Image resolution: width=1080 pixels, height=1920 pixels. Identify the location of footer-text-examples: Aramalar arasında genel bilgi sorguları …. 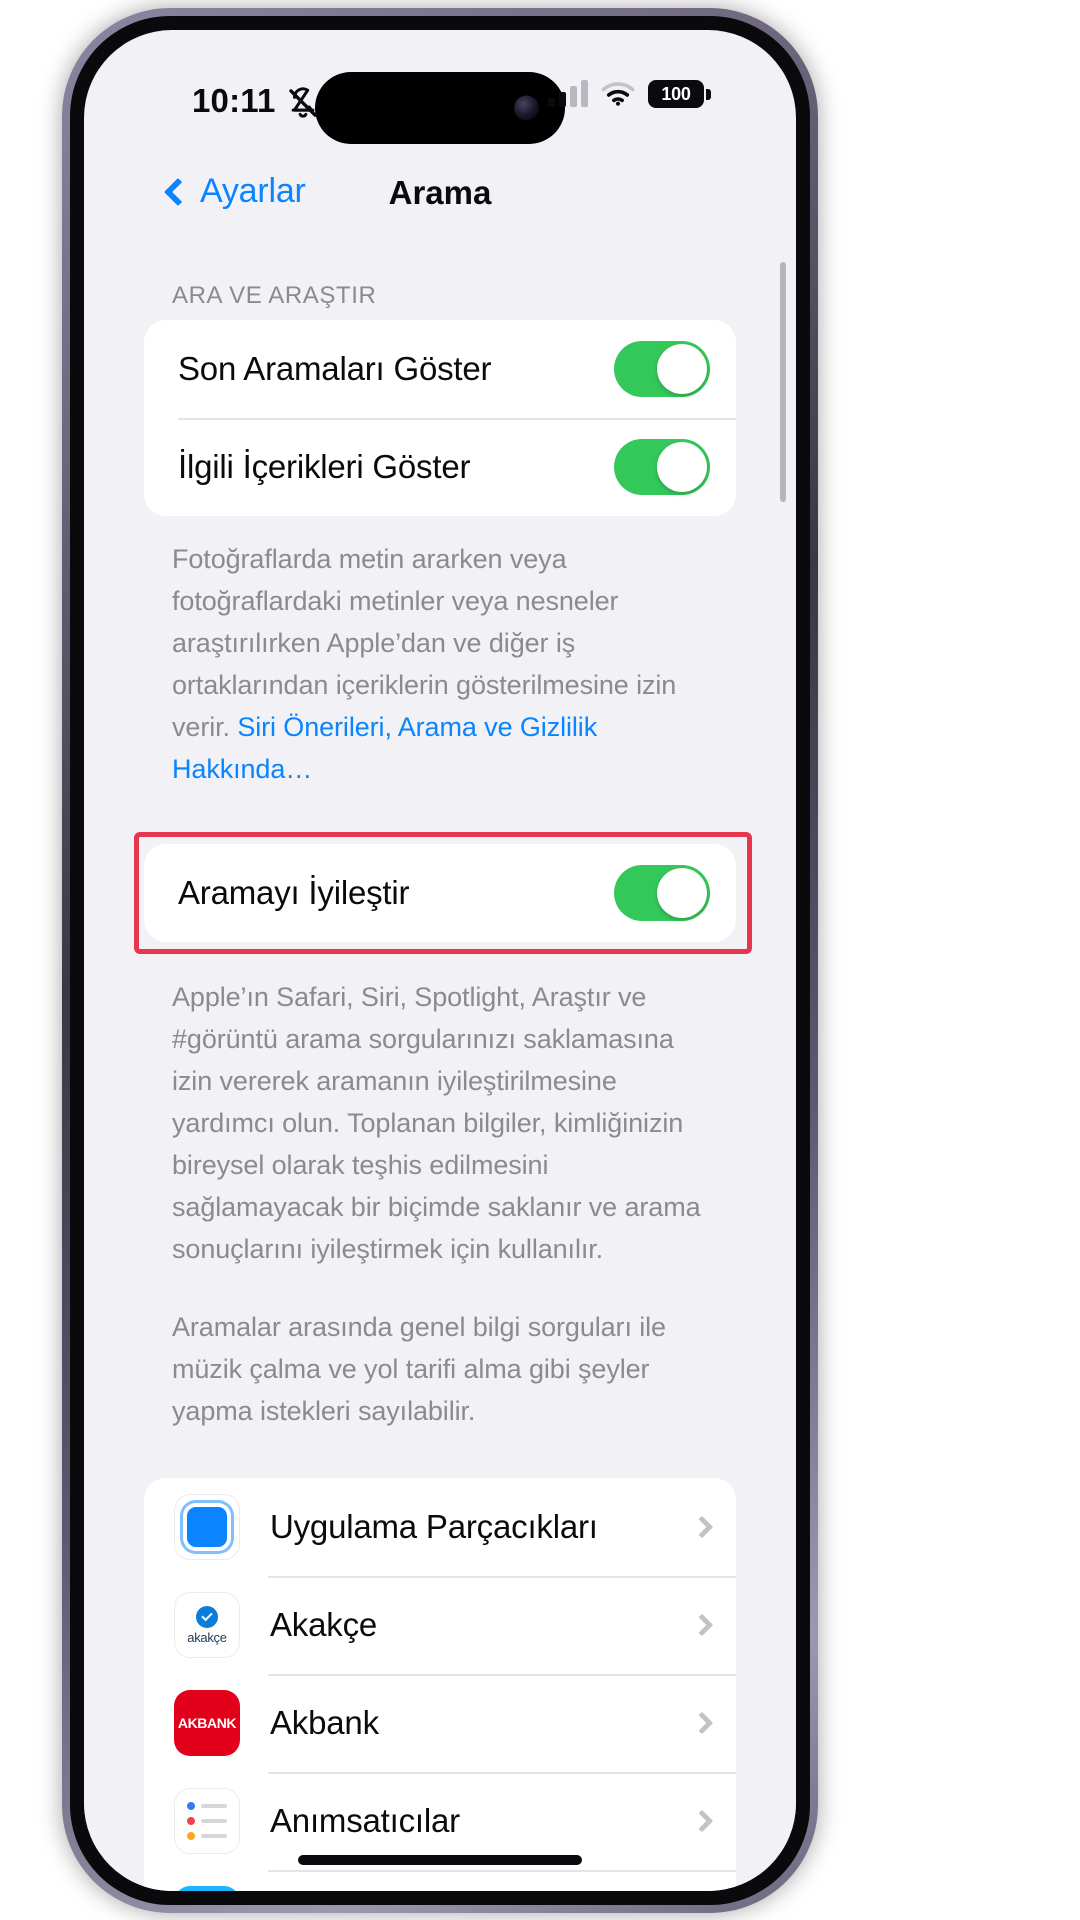
(419, 1369).